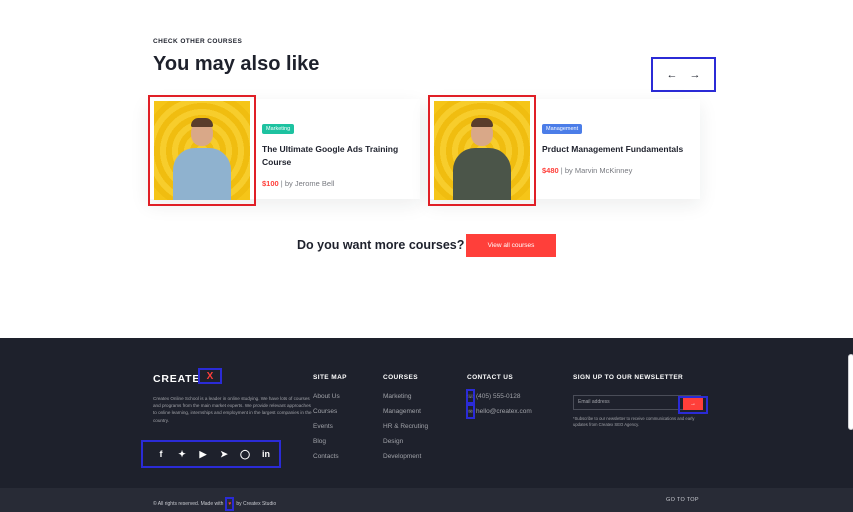 The image size is (853, 512). Describe the element at coordinates (628, 377) in the screenshot. I see `newsletter-heading: SIGN UP TO OUR NEWSLETTER` at that location.